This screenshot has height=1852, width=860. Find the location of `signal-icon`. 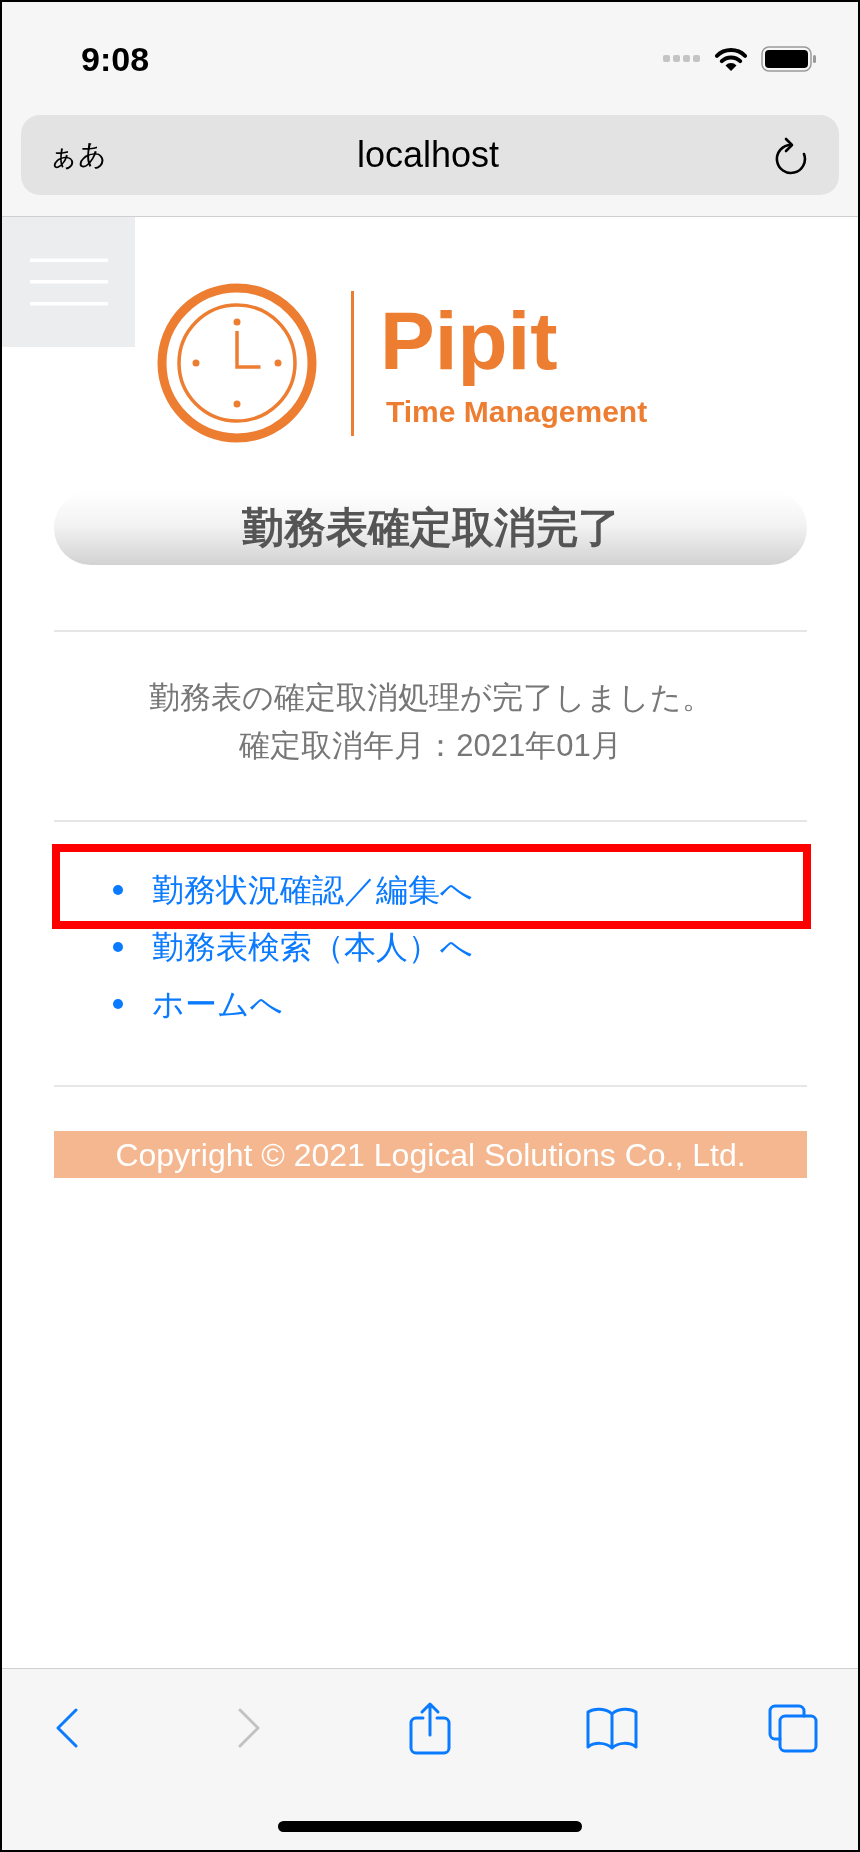

signal-icon is located at coordinates (682, 58).